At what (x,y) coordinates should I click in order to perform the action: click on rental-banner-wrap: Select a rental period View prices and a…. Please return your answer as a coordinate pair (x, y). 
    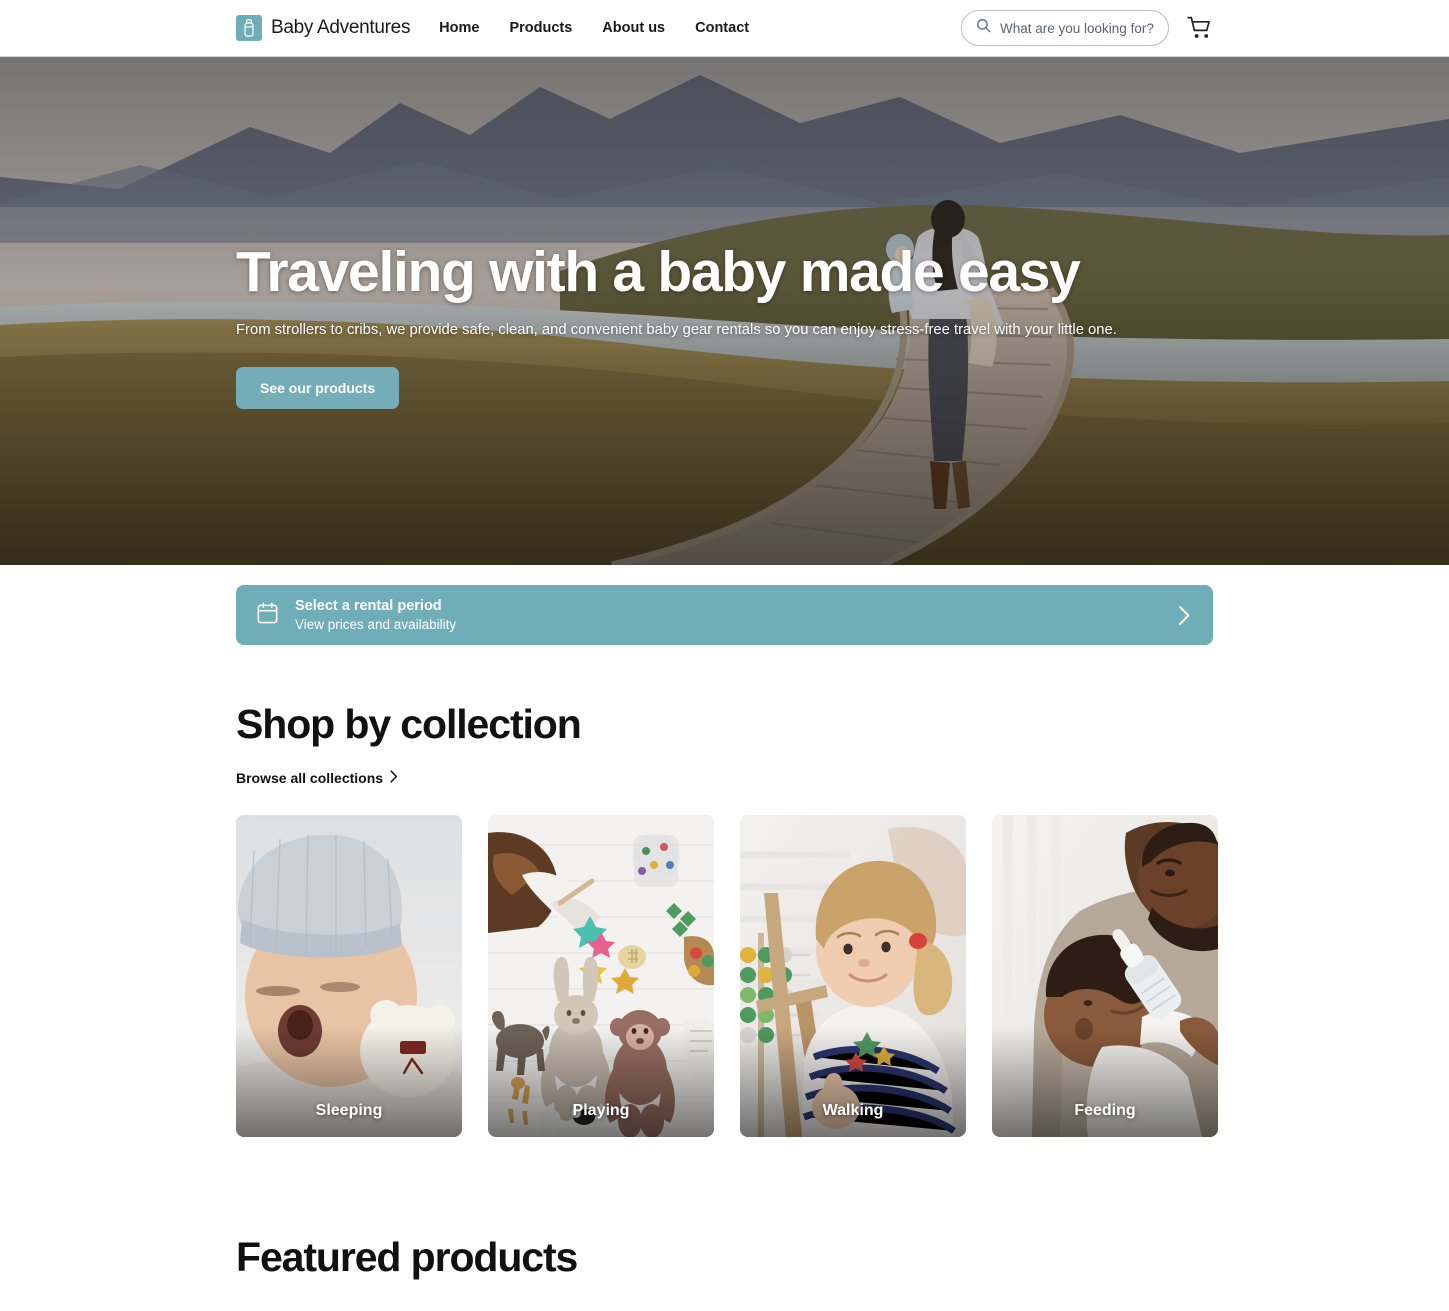
    Looking at the image, I should click on (724, 605).